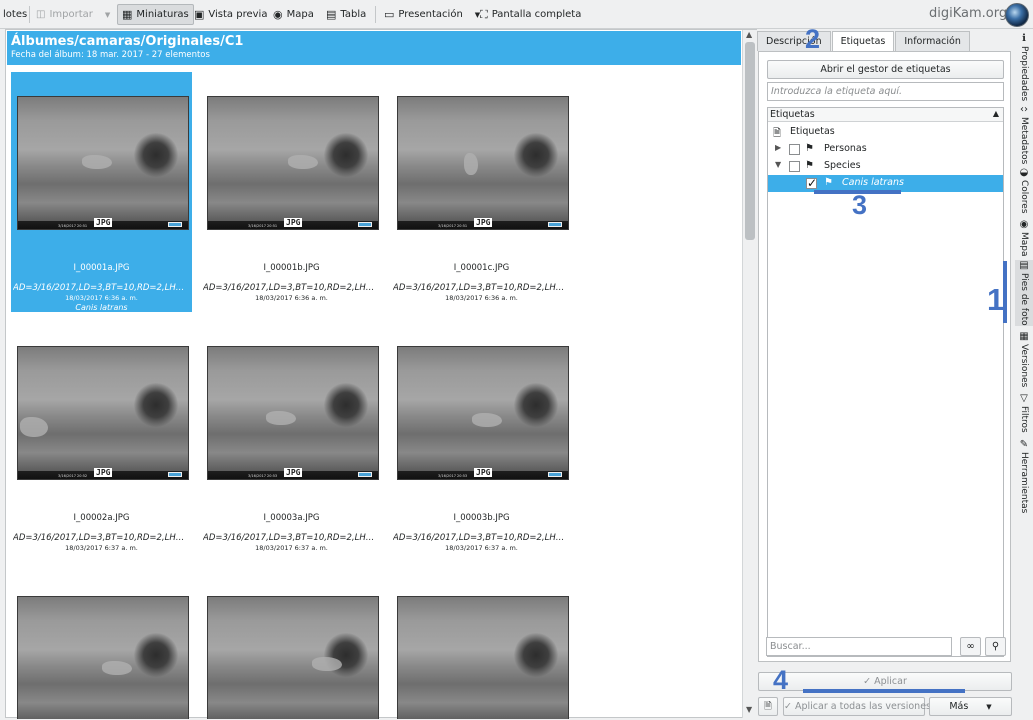 The image size is (1033, 720). I want to click on presentation-button: ▭ Presentación ▼, so click(432, 14).